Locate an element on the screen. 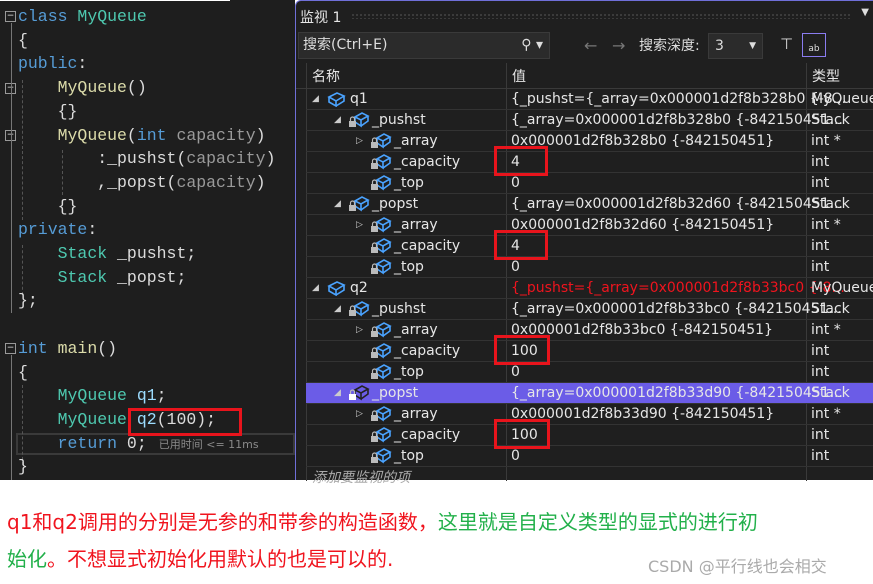  code-token: Stack is located at coordinates (87, 277).